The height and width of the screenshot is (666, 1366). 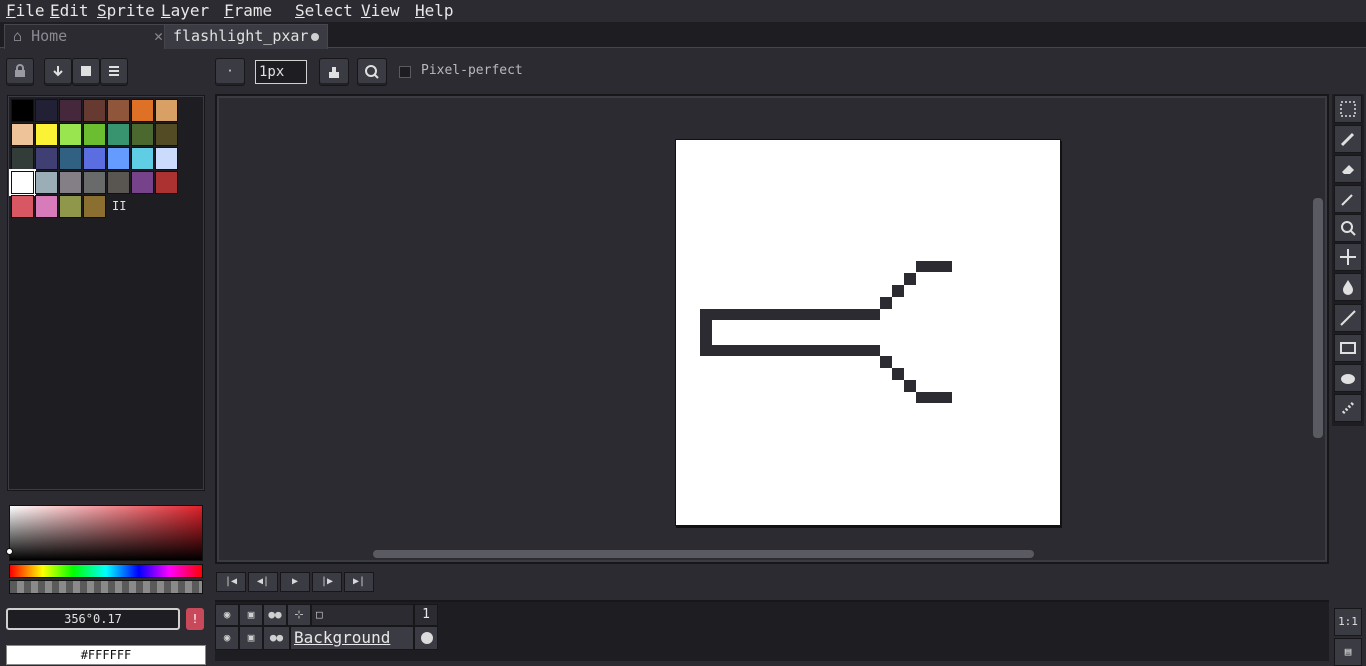 What do you see at coordinates (185, 11) in the screenshot?
I see `menu-layer: Layer` at bounding box center [185, 11].